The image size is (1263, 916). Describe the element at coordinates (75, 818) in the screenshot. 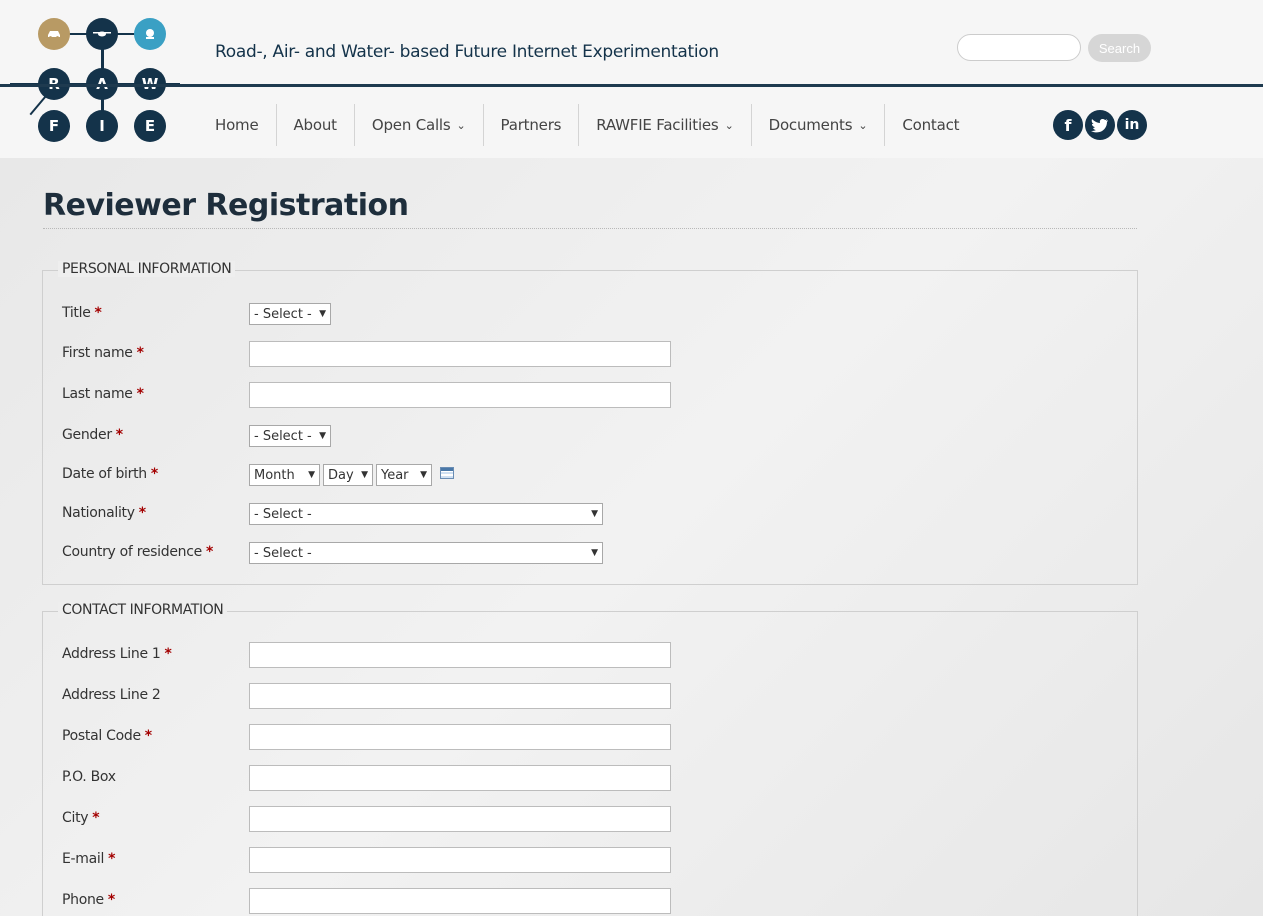

I see `field-label-text: City` at that location.